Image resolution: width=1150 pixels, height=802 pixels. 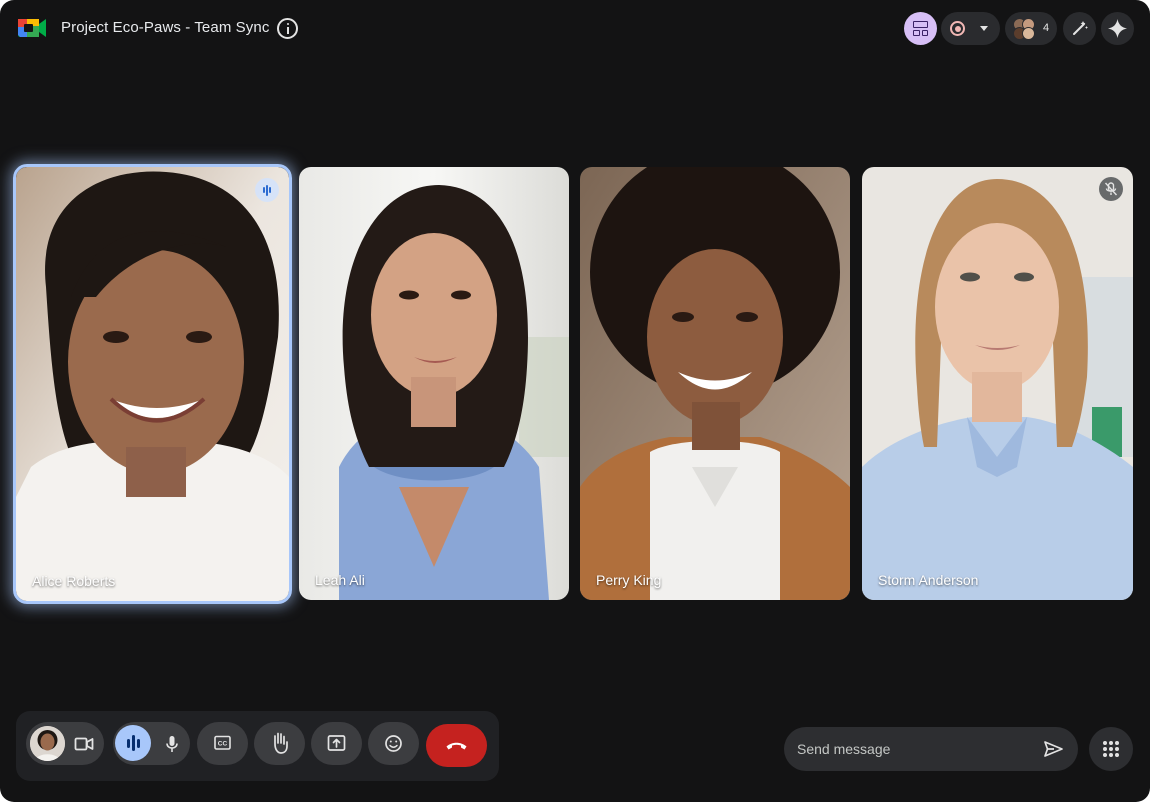 I want to click on captions-icon: CC, so click(x=222, y=742).